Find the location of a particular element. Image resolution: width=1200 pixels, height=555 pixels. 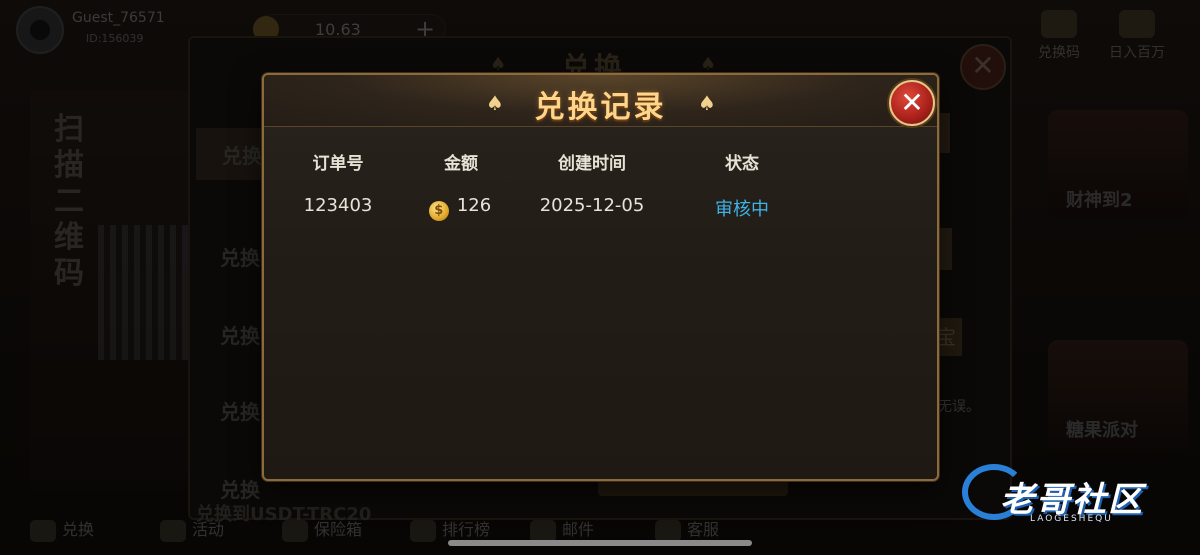

amount-cell: $126 is located at coordinates (460, 208).